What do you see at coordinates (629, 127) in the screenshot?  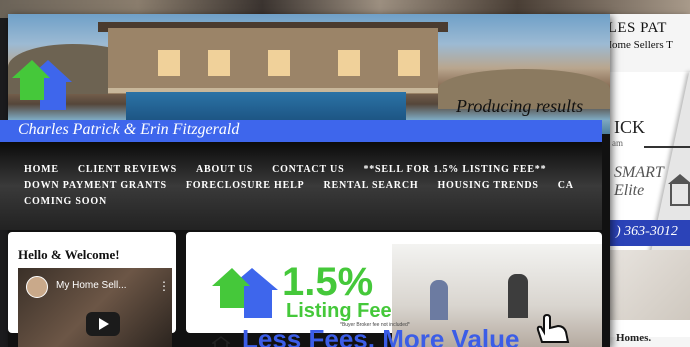 I see `overlay-name-fragment: ICK` at bounding box center [629, 127].